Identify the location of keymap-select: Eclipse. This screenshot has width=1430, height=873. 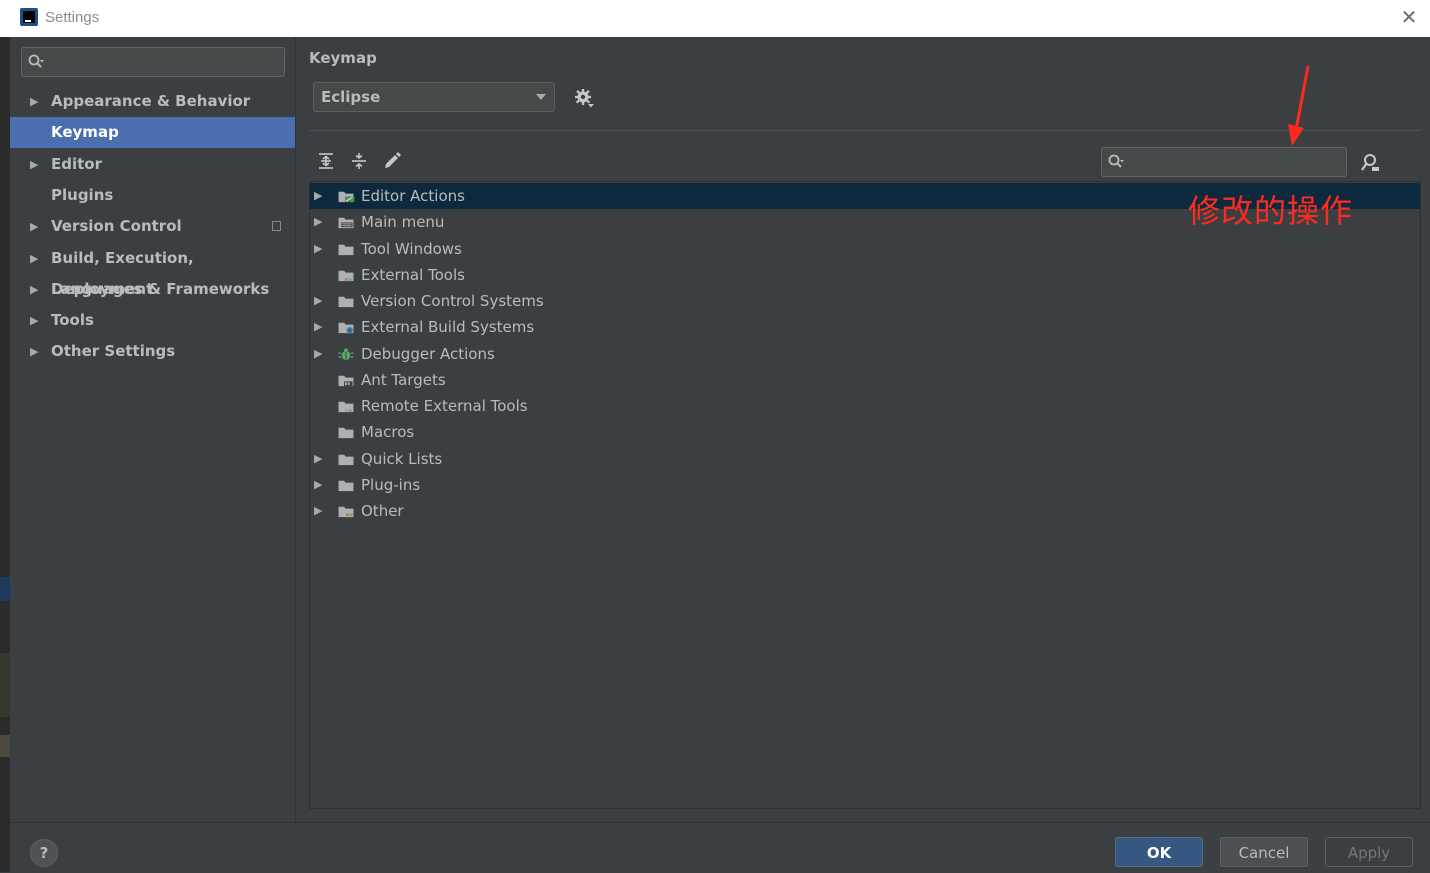
(434, 97).